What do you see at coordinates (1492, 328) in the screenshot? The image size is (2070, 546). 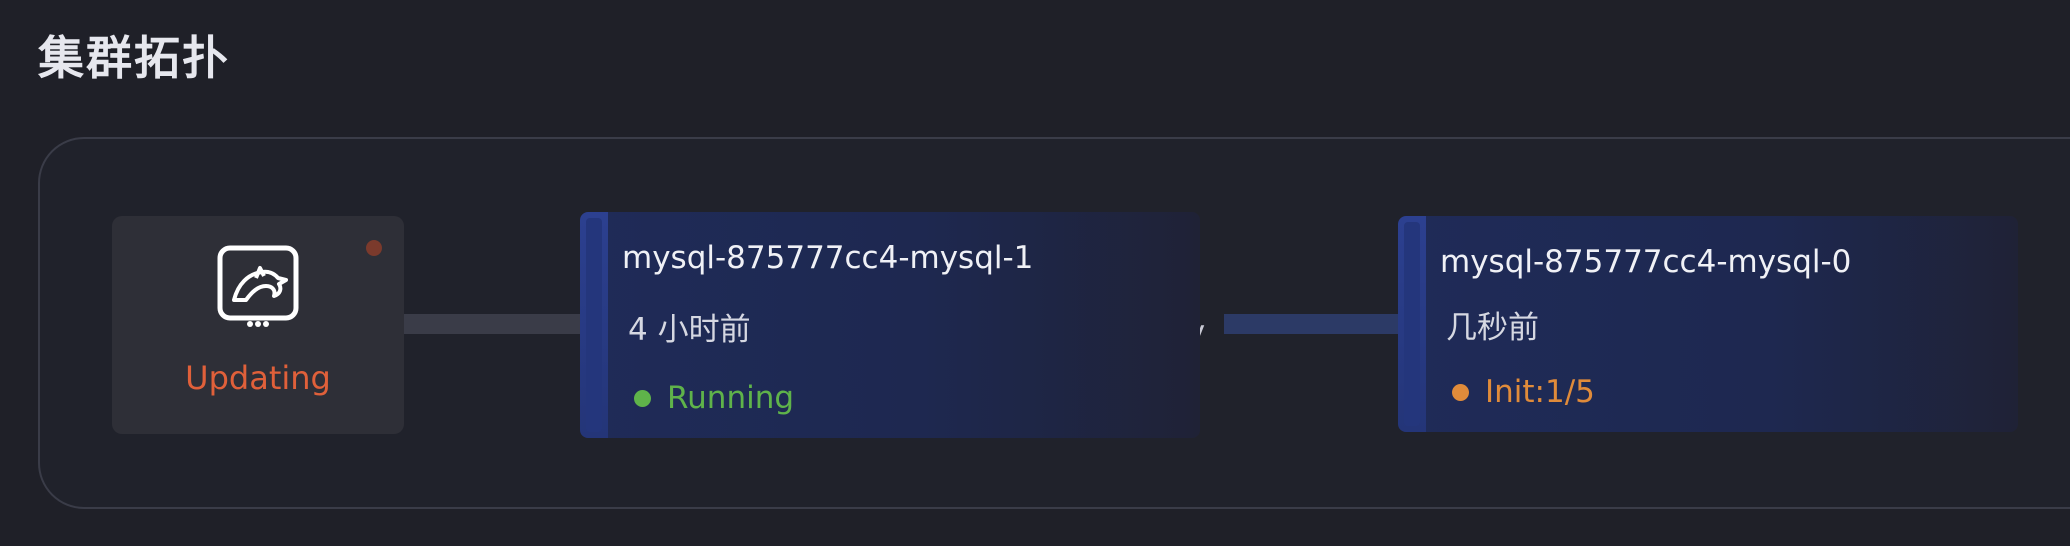 I see `pod-age: 几秒前` at bounding box center [1492, 328].